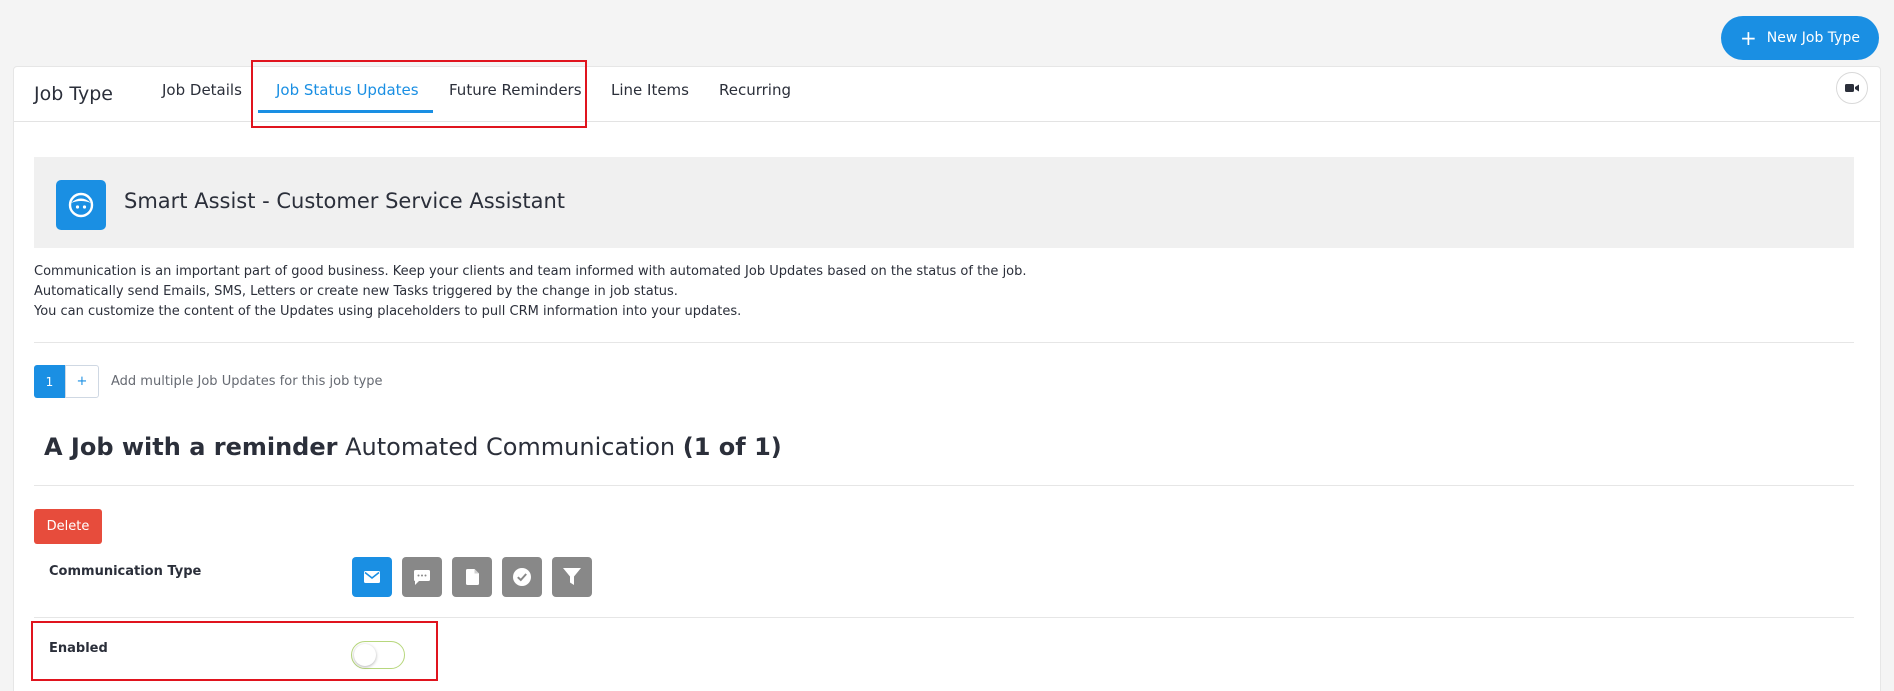 The image size is (1894, 691). I want to click on email-icon, so click(372, 577).